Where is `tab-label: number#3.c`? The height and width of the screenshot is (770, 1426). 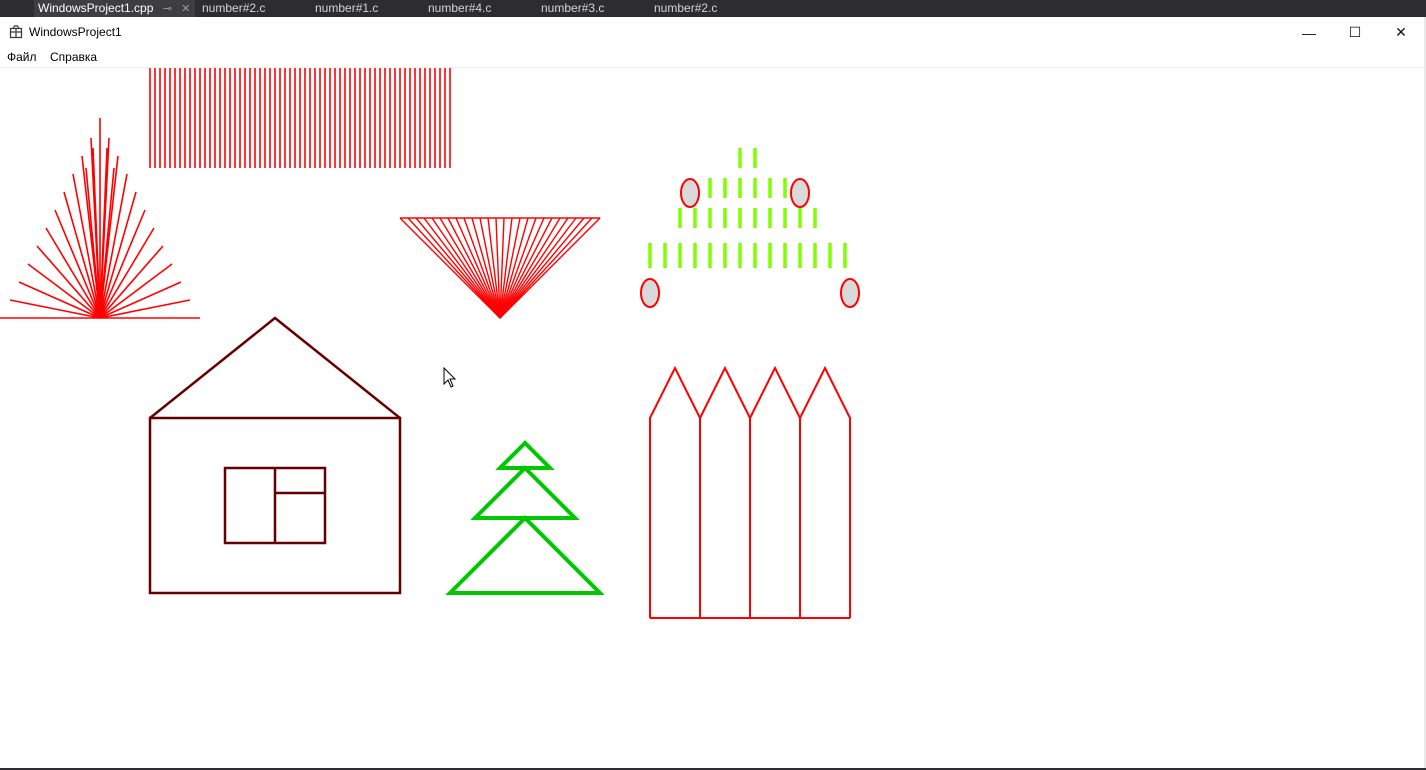
tab-label: number#3.c is located at coordinates (573, 8).